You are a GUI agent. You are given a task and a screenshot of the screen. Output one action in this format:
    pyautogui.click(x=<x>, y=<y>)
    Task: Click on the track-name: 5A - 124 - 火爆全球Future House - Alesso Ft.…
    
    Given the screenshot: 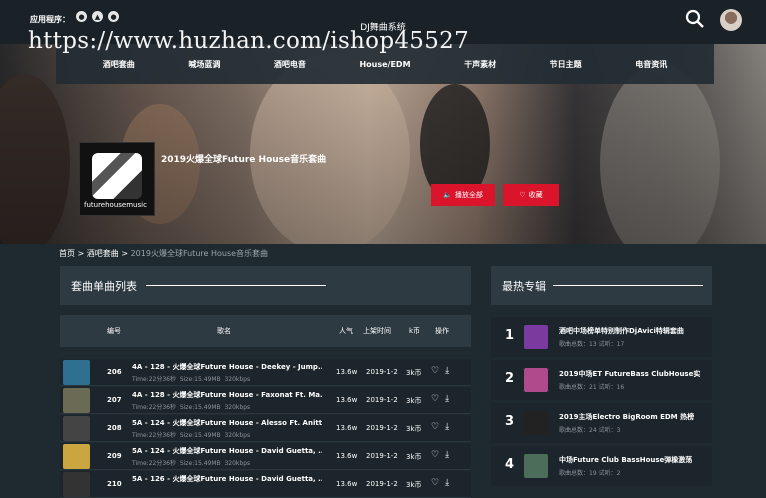 What is the action you would take?
    pyautogui.click(x=227, y=423)
    